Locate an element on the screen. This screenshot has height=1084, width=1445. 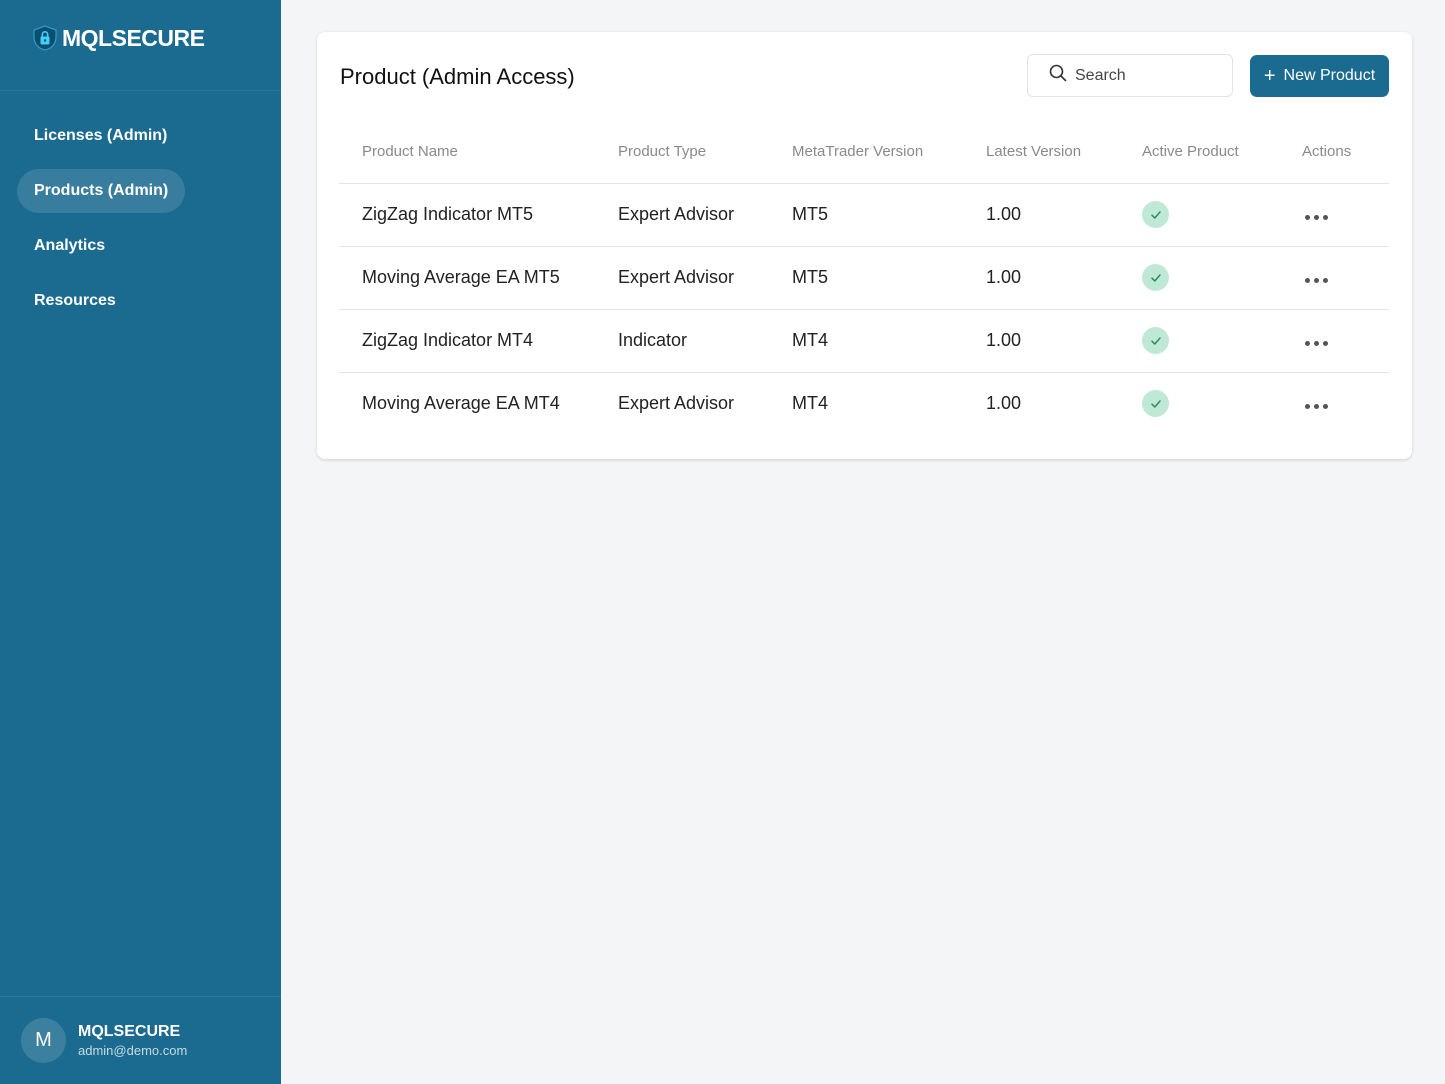
product-name-cell: Moving Average EA MT5 is located at coordinates (467, 278).